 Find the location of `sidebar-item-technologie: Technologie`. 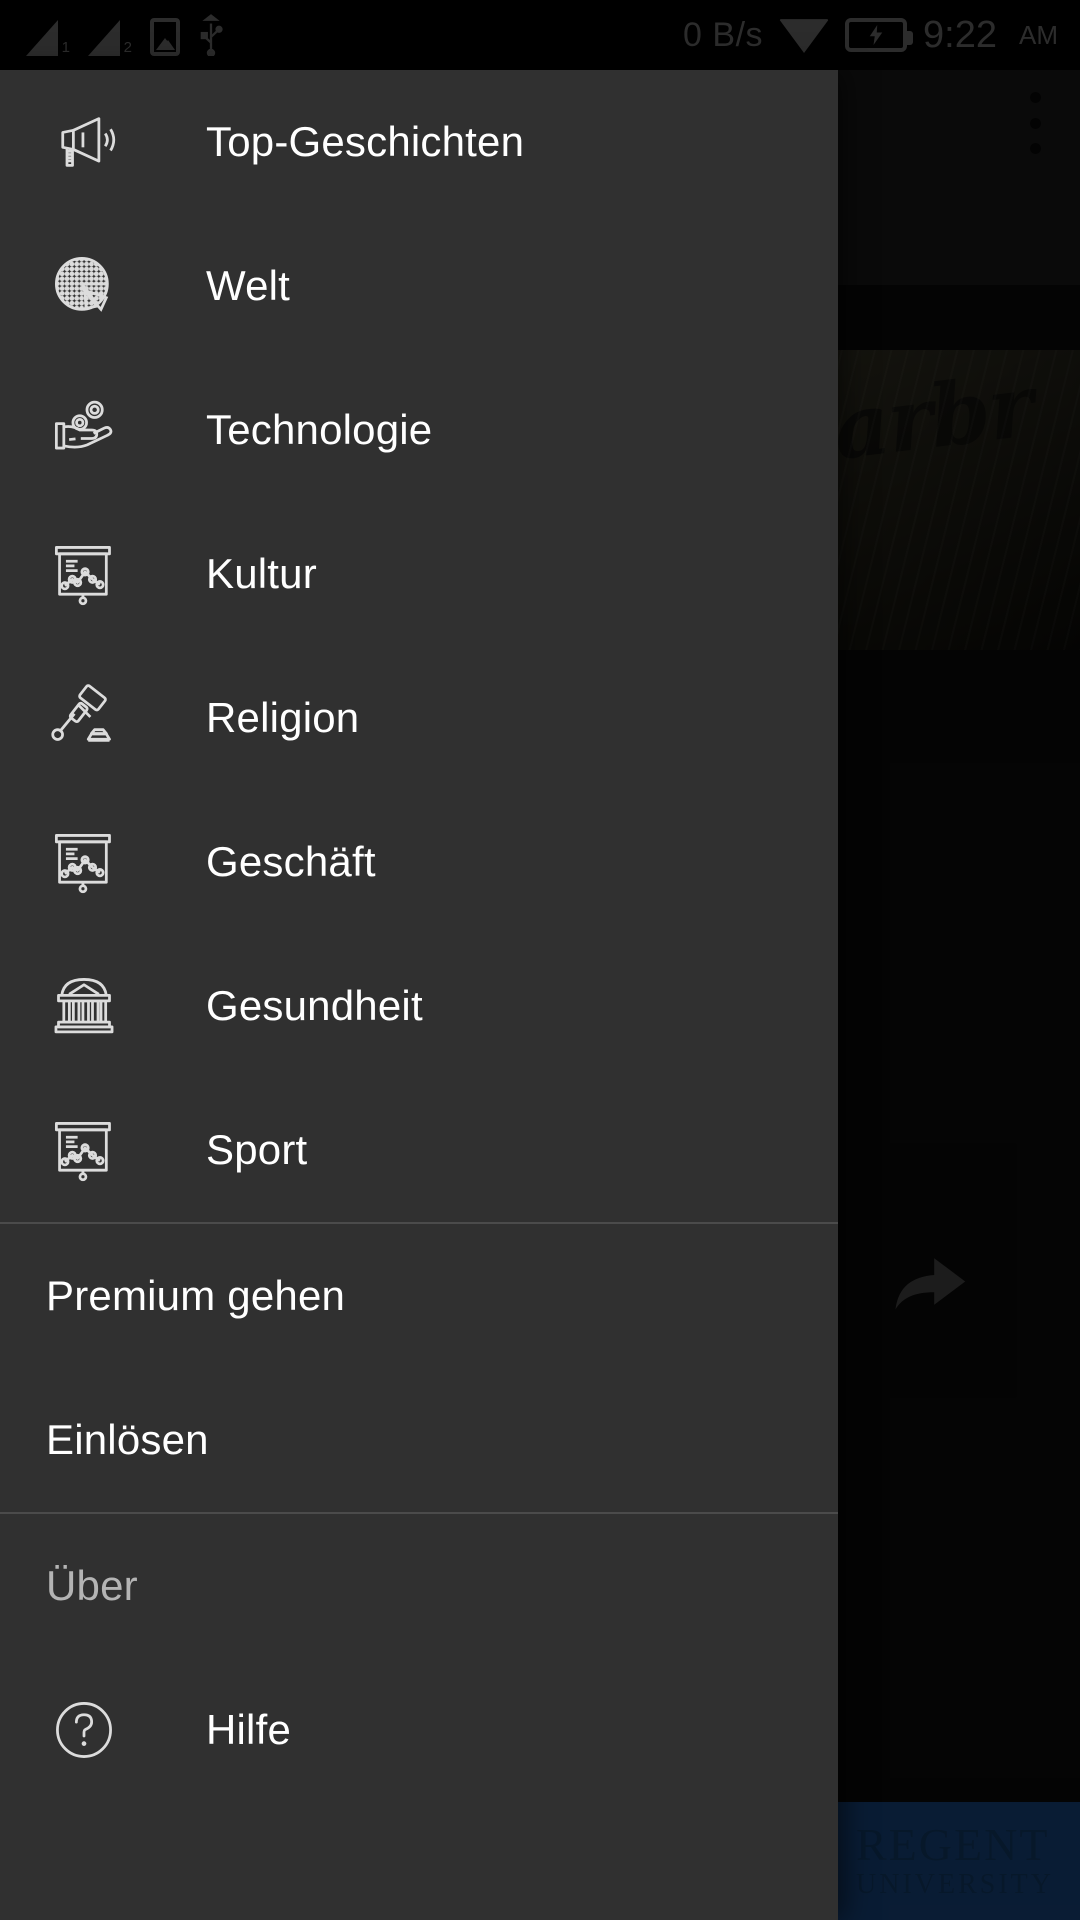

sidebar-item-technologie: Technologie is located at coordinates (419, 430).